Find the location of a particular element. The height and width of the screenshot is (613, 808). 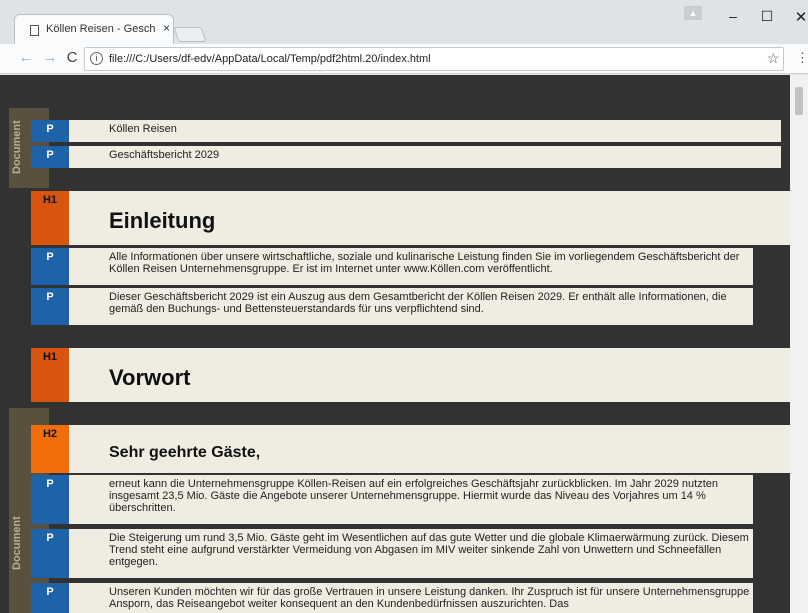

scrollbar-thumb is located at coordinates (799, 101).